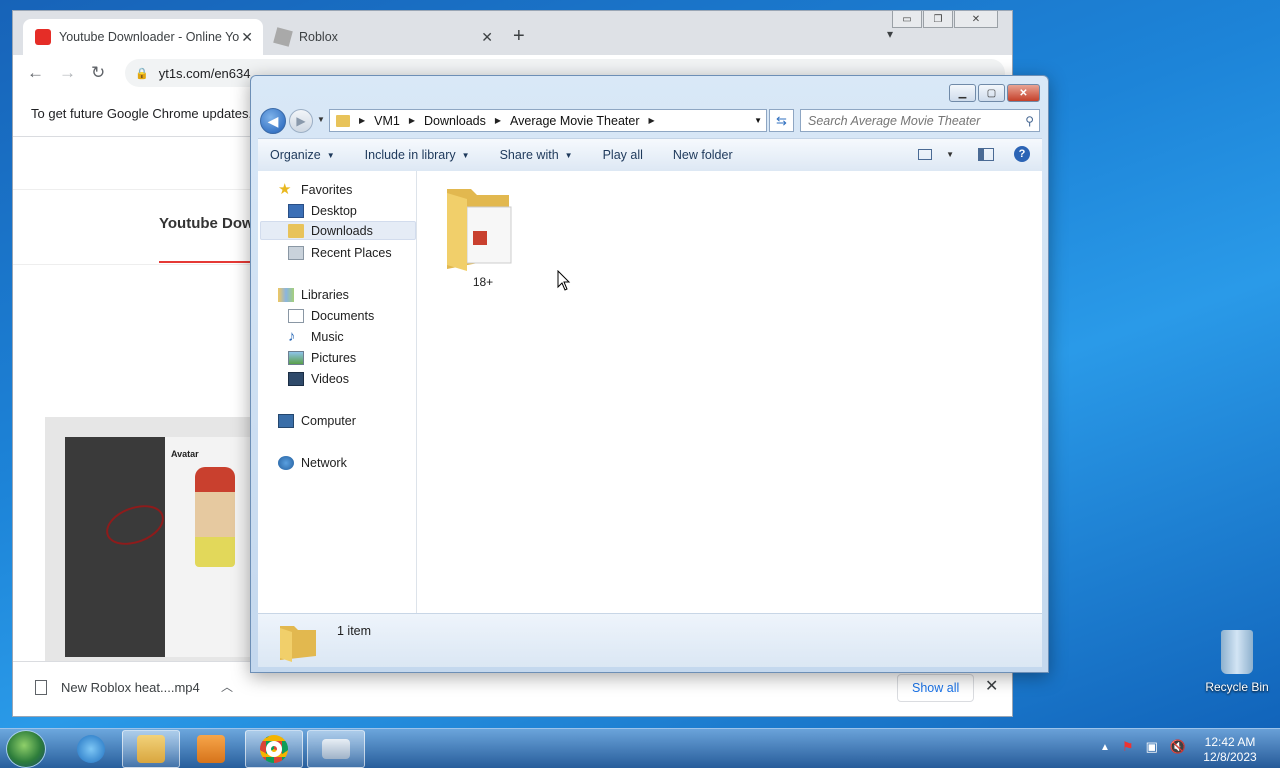  Describe the element at coordinates (315, 189) in the screenshot. I see `nav-favorites: ★ Favorites` at that location.